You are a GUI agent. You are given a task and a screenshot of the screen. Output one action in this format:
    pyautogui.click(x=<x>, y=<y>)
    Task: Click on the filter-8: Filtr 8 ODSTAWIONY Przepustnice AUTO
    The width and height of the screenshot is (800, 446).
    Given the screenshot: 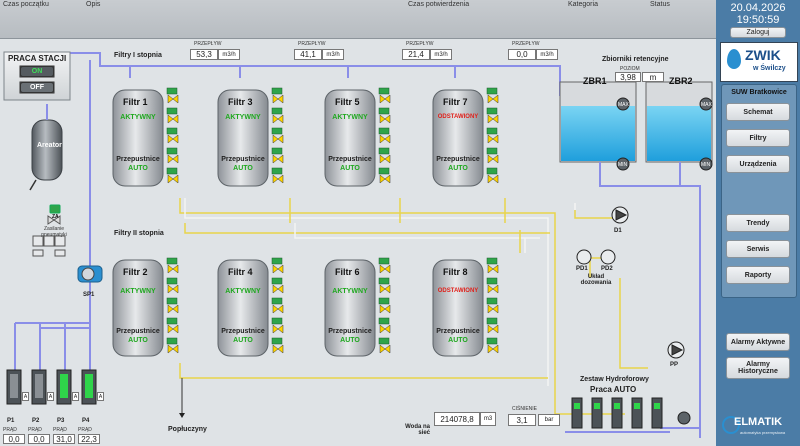 What is the action you would take?
    pyautogui.click(x=458, y=308)
    